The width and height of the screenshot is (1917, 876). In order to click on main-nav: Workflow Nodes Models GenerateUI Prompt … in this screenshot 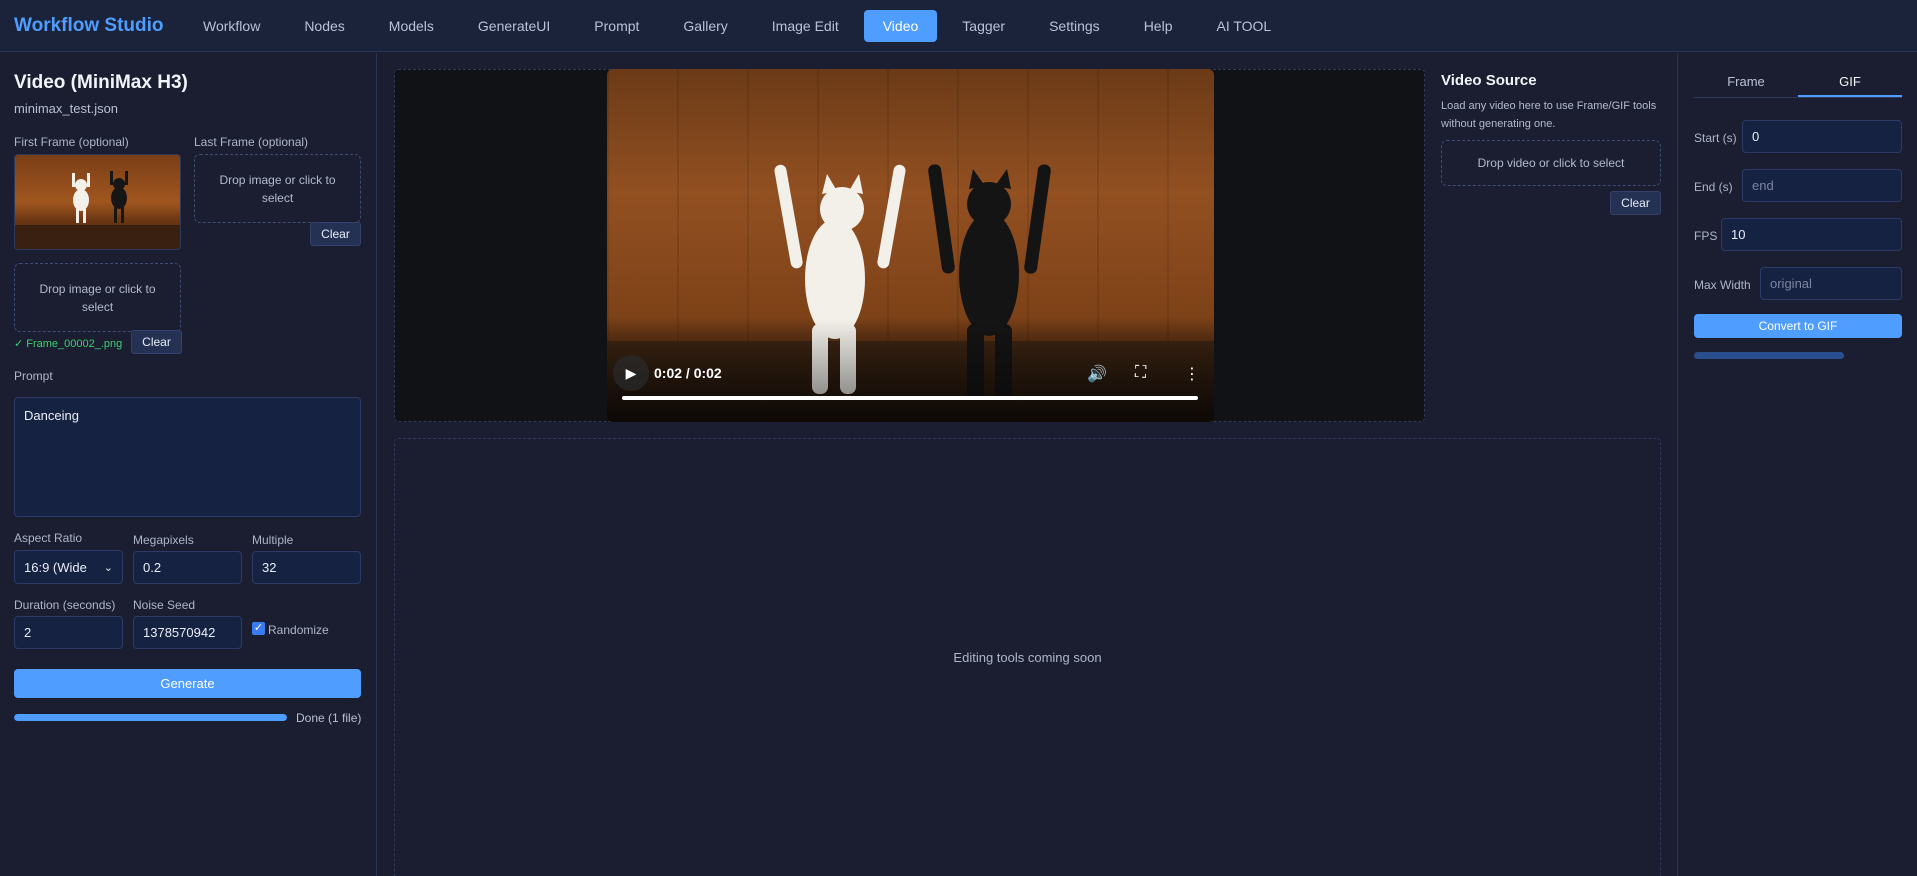, I will do `click(735, 25)`.